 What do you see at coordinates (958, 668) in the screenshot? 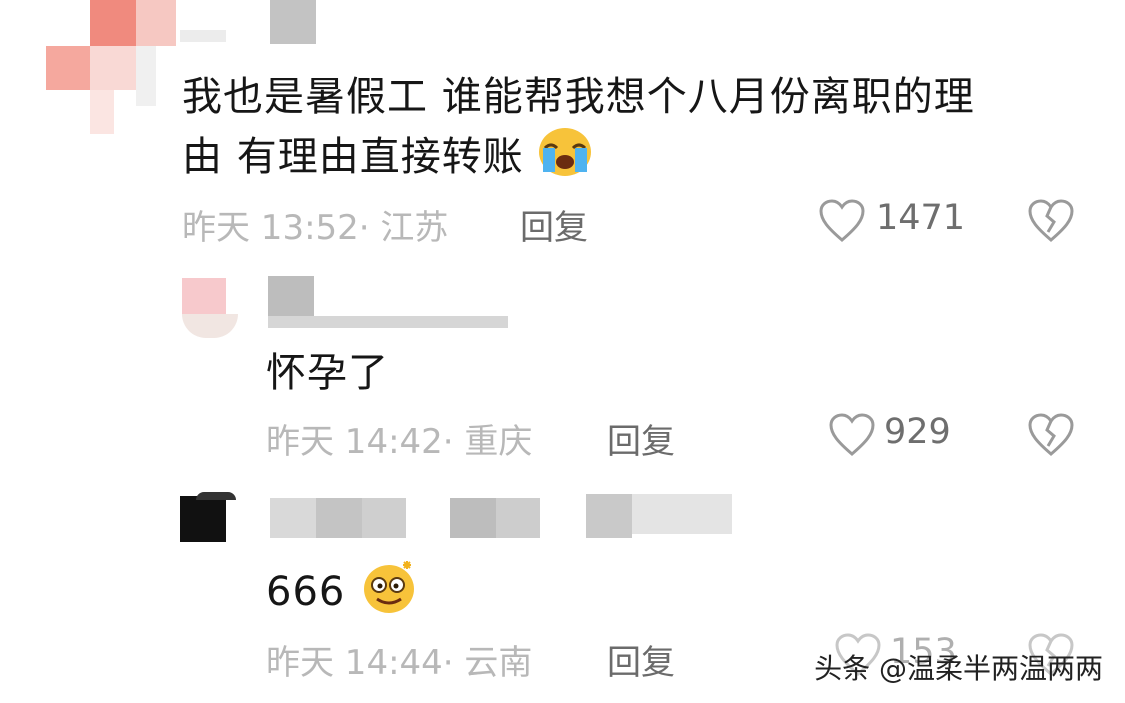
I see `watermark: 头条 @温柔半两温两两` at bounding box center [958, 668].